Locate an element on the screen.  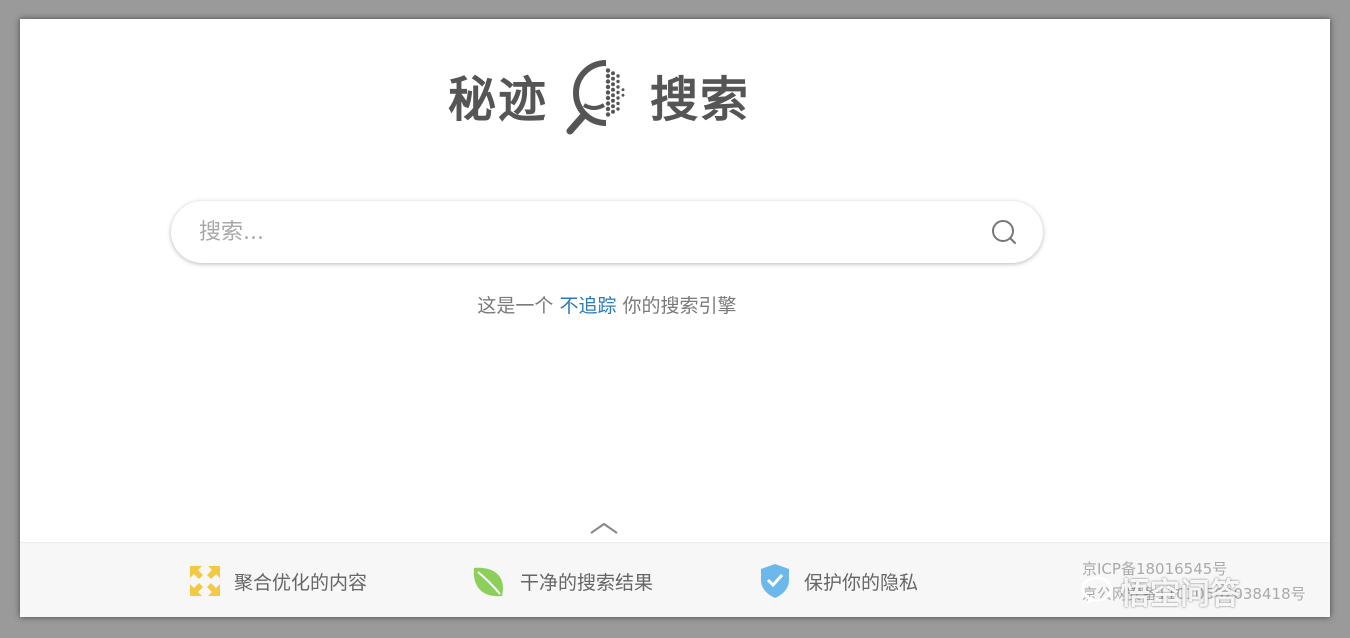
feature-label: 保护你的隐私 is located at coordinates (861, 582).